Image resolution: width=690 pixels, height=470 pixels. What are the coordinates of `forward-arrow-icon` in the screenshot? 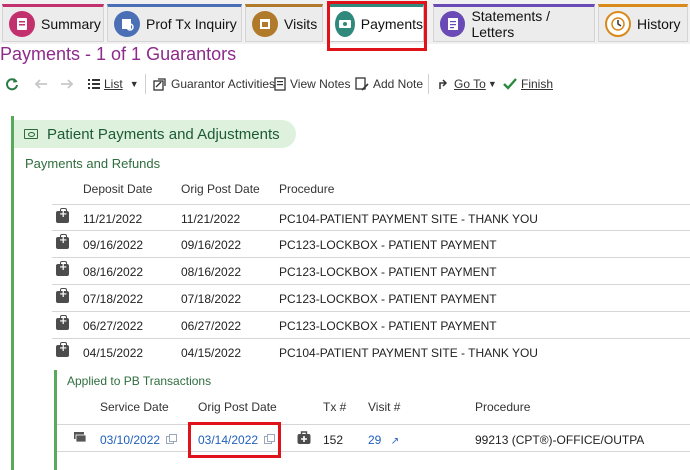 It's located at (67, 84).